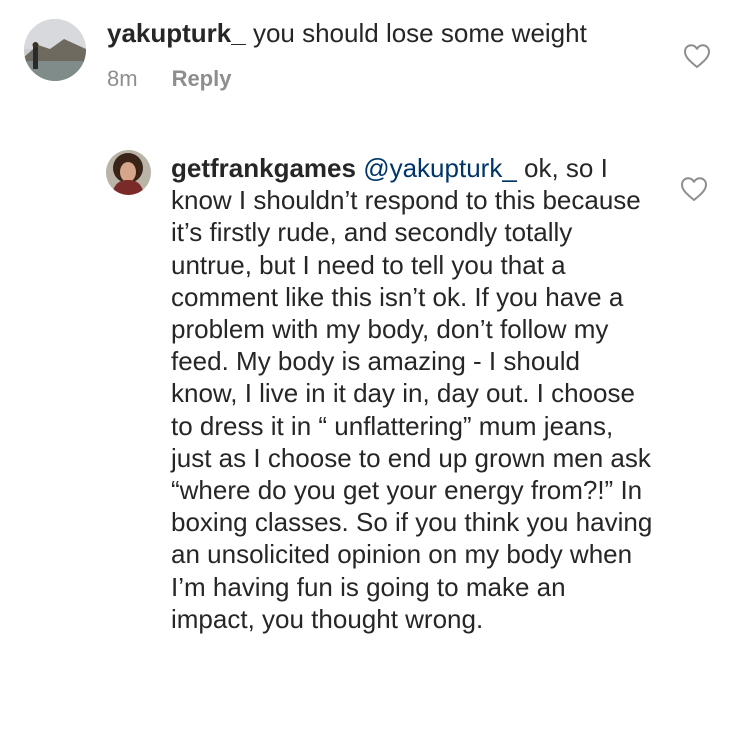 The width and height of the screenshot is (750, 736). I want to click on avatar-getfrankgames, so click(128, 172).